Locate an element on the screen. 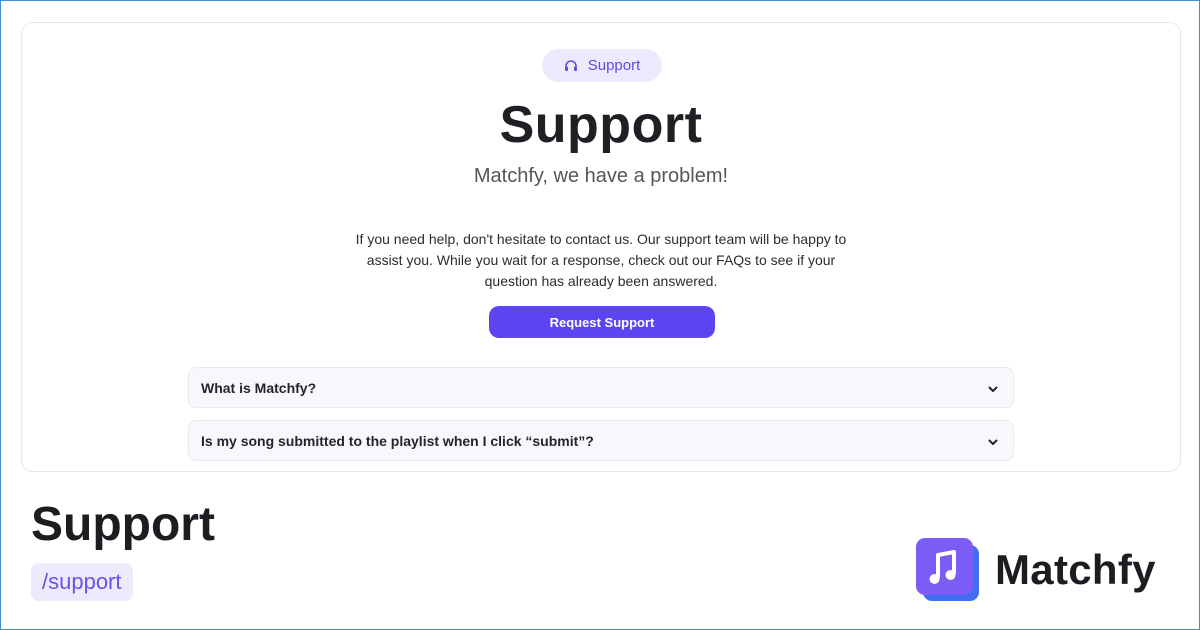 The width and height of the screenshot is (1200, 630). faq-question: What is Matchfy? is located at coordinates (259, 387).